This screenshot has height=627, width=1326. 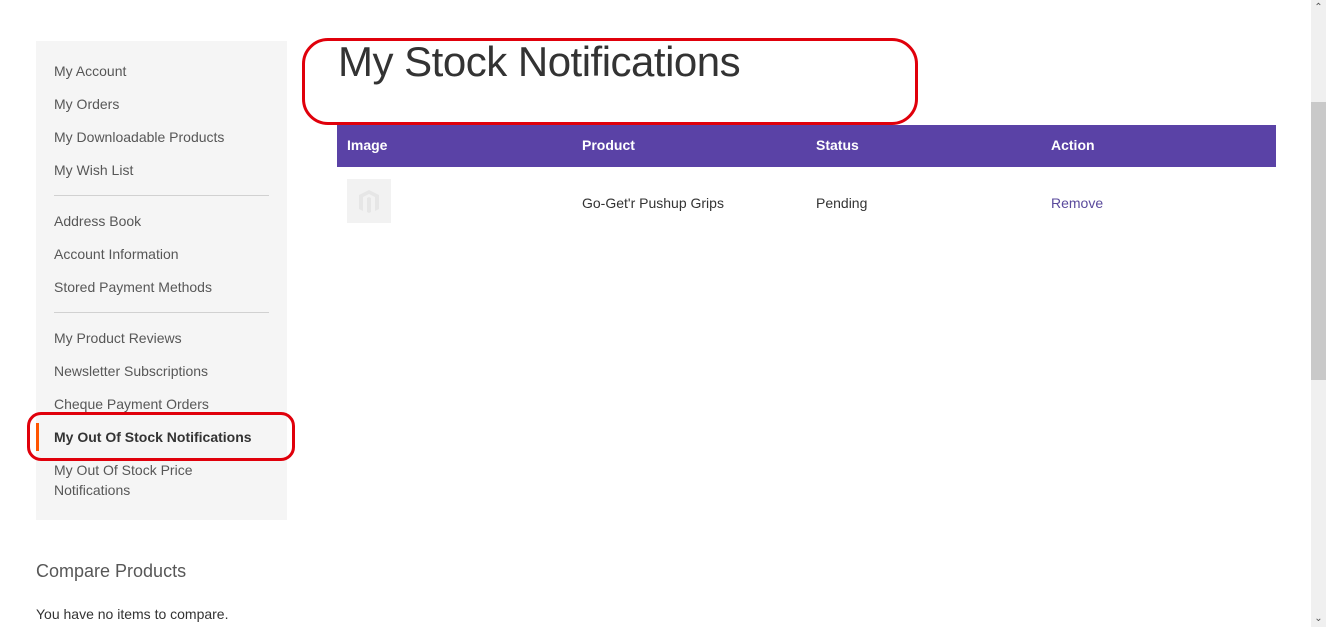 What do you see at coordinates (837, 145) in the screenshot?
I see `column-header-status: Status` at bounding box center [837, 145].